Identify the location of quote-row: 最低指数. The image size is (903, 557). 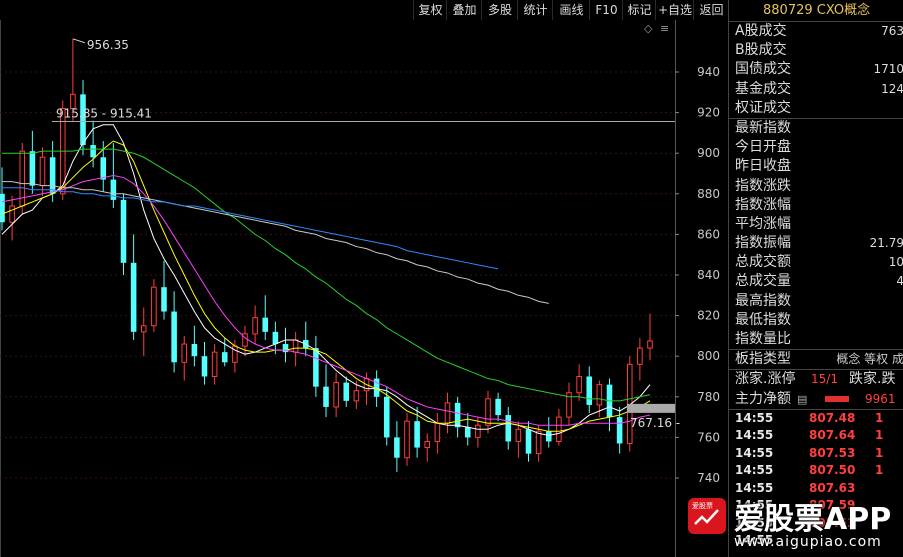
(816, 320).